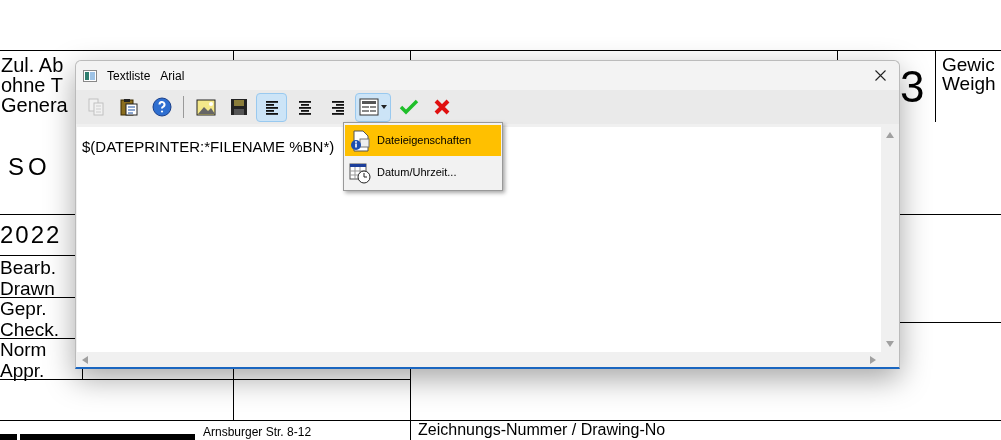  I want to click on help-icon, so click(161, 107).